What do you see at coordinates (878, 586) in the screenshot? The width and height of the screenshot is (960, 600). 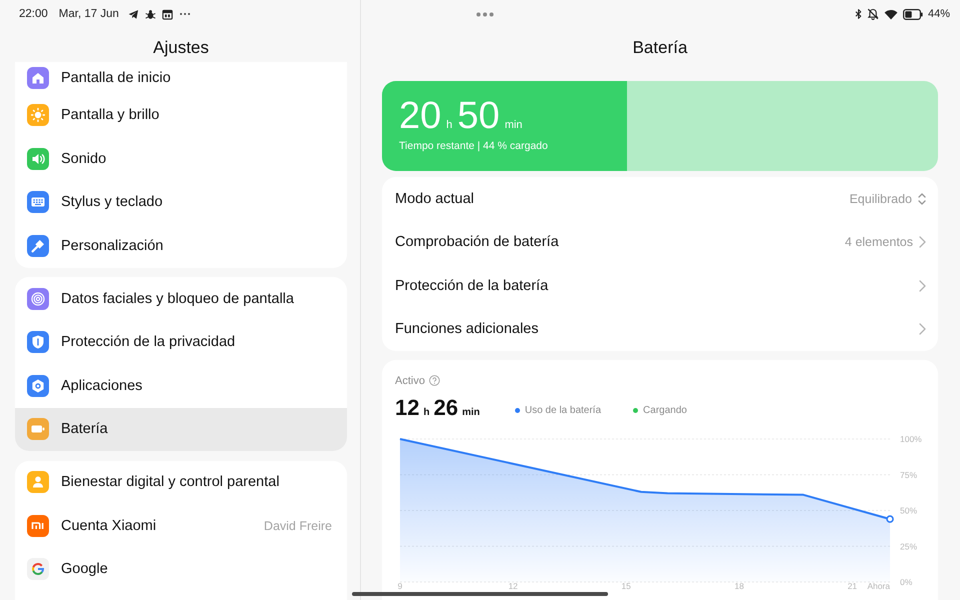 I see `axis-label: Ahora` at bounding box center [878, 586].